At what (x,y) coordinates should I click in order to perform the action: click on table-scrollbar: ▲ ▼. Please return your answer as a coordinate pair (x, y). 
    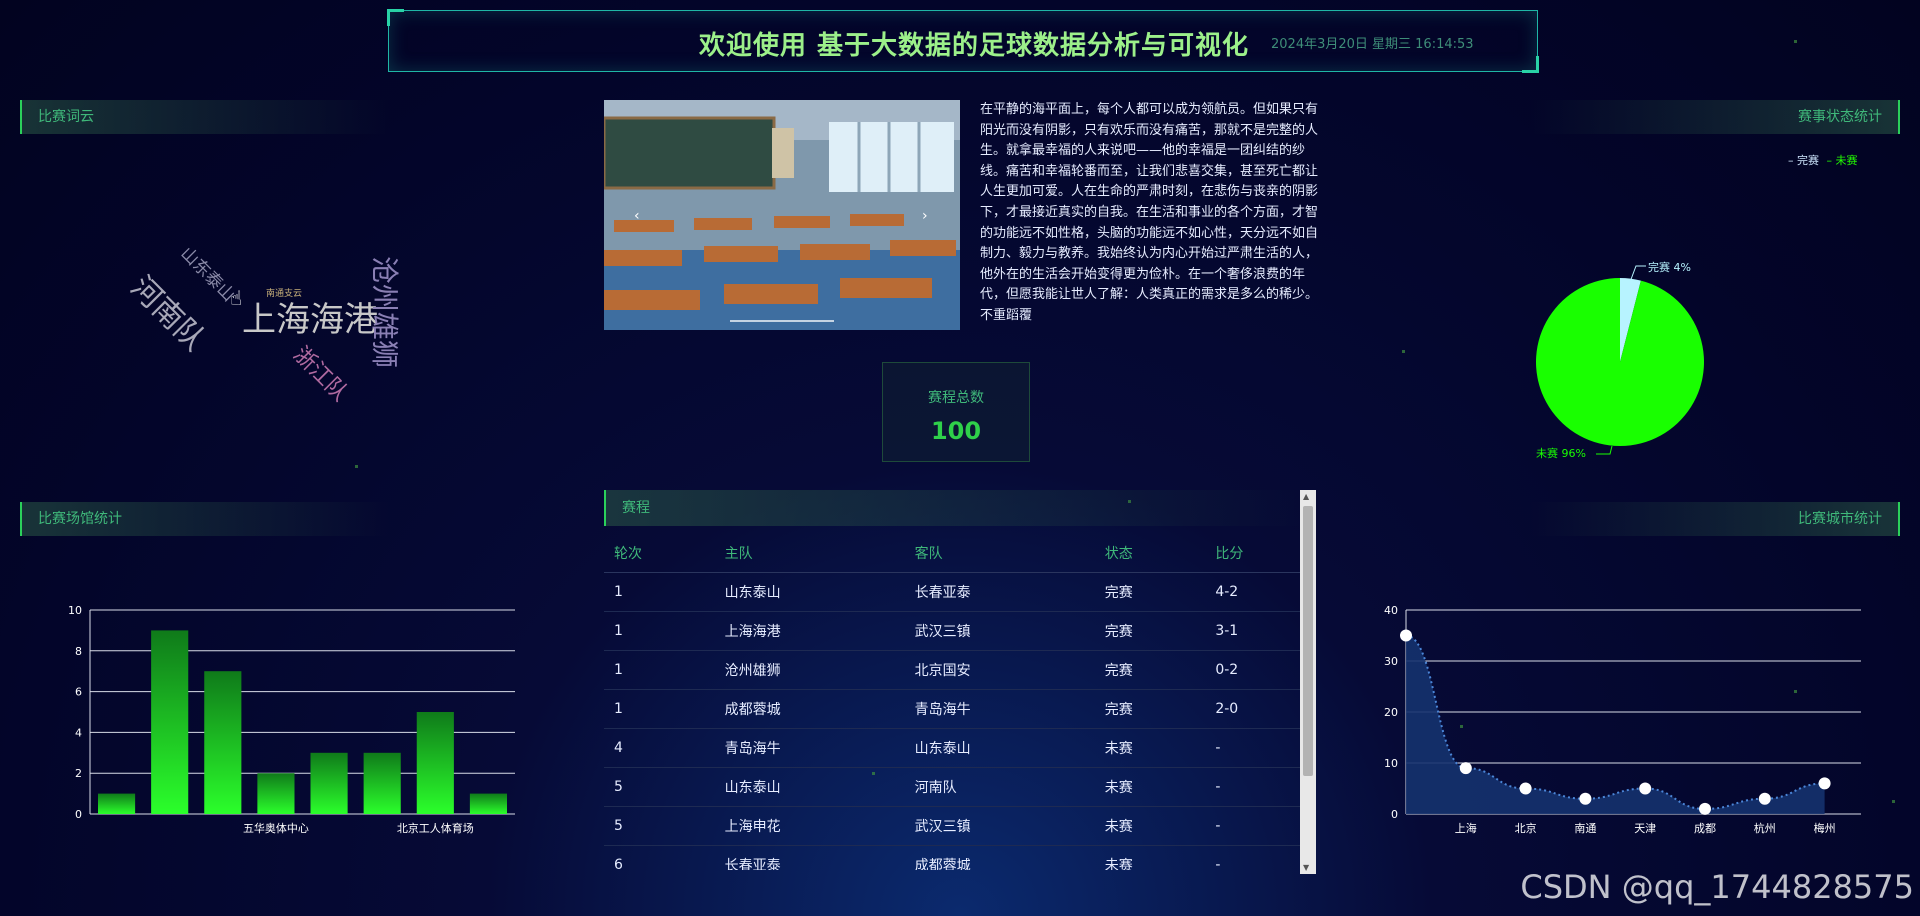
    Looking at the image, I should click on (1308, 682).